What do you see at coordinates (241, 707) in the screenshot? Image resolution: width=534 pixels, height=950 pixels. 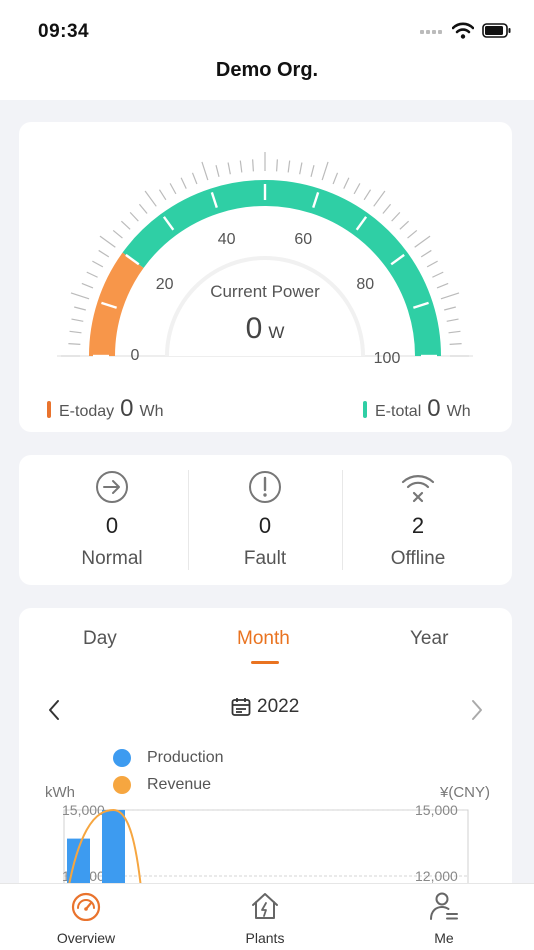 I see `calendar-icon` at bounding box center [241, 707].